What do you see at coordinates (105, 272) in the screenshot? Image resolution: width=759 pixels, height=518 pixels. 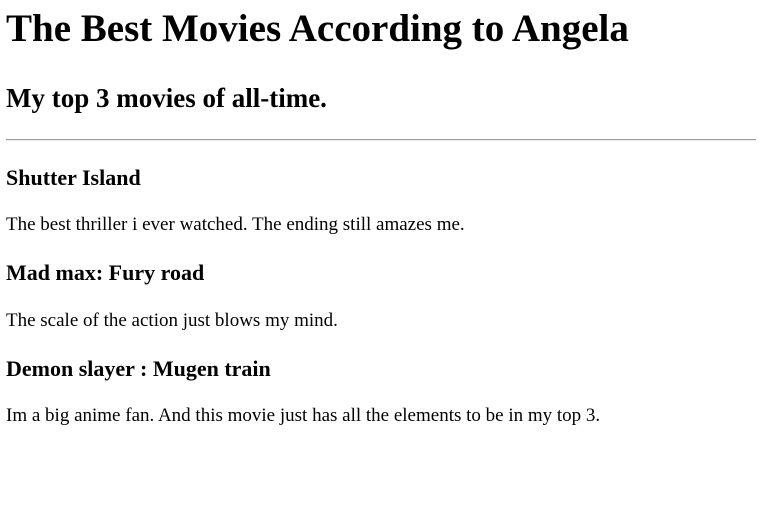 I see `movie-title: Mad max: Fury road` at bounding box center [105, 272].